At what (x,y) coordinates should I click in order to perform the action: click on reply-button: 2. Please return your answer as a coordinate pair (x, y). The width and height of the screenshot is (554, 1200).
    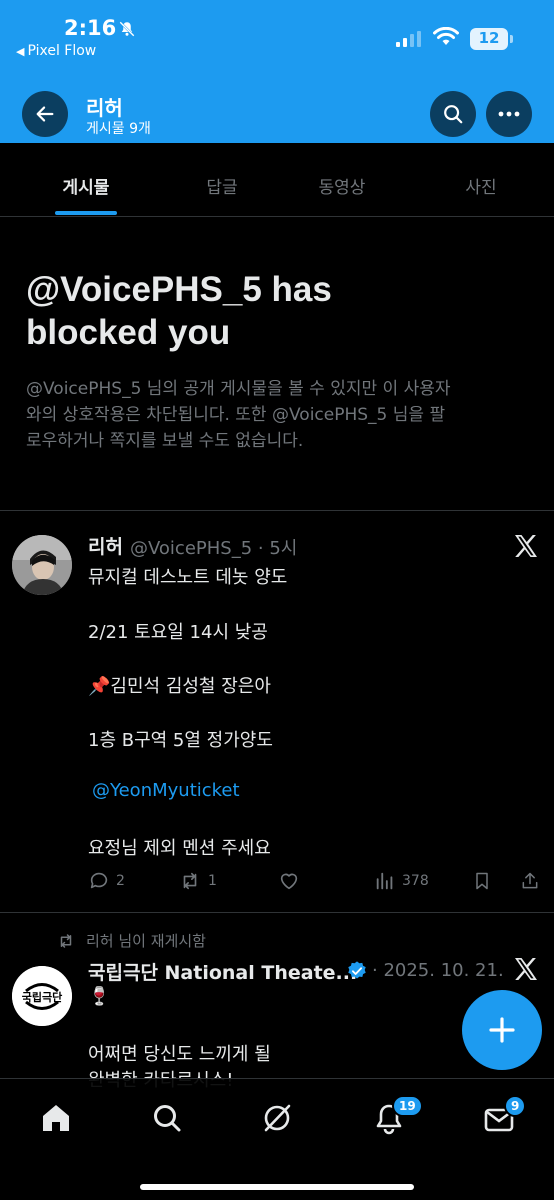
    Looking at the image, I should click on (106, 881).